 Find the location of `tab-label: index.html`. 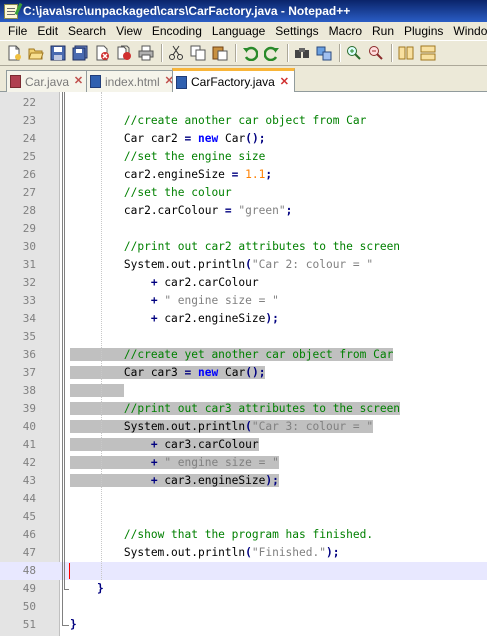

tab-label: index.html is located at coordinates (132, 81).